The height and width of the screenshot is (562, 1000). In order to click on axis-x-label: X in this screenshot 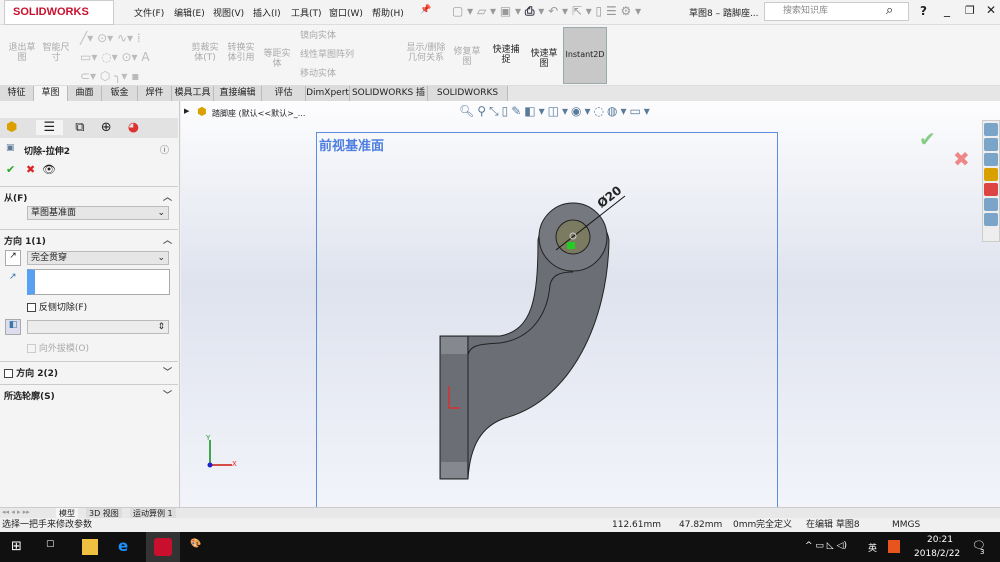, I will do `click(234, 464)`.